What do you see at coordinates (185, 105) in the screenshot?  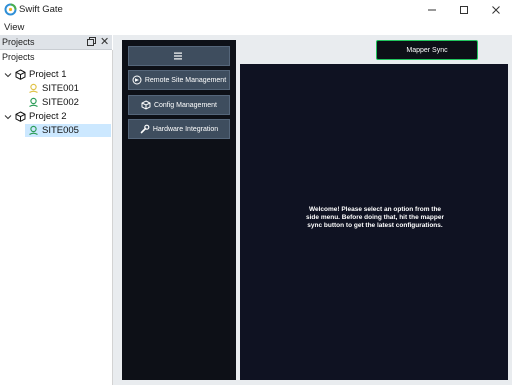 I see `menu-button-label: Config Management` at bounding box center [185, 105].